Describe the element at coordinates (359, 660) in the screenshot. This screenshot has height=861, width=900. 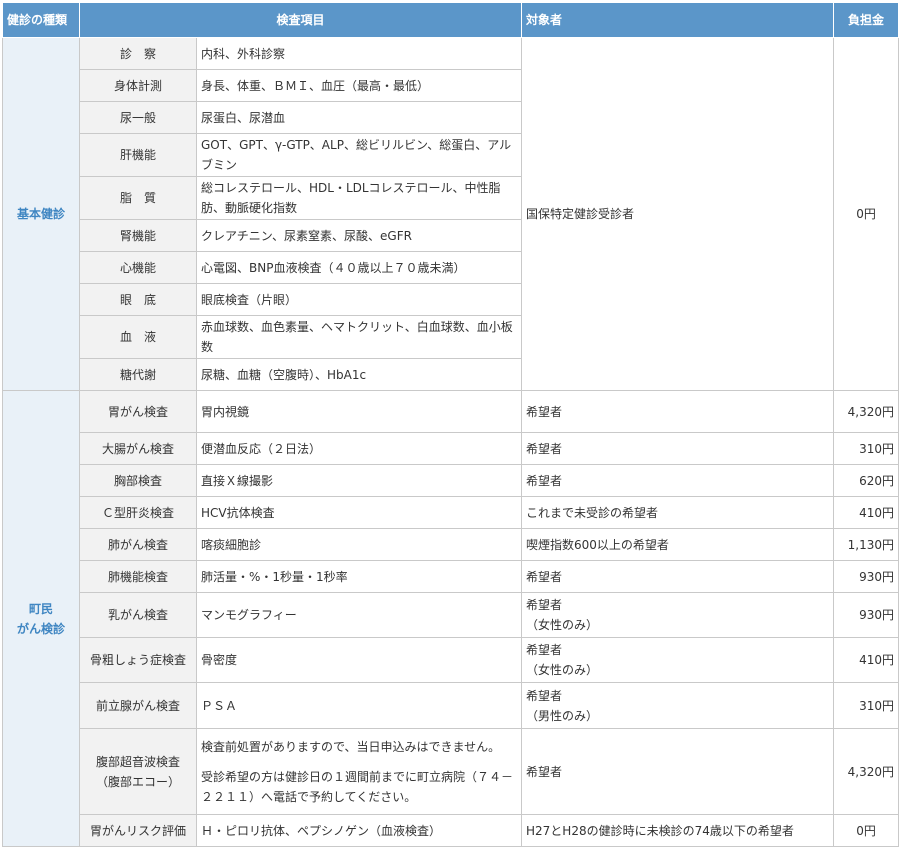
I see `exam-detail: 骨密度` at that location.